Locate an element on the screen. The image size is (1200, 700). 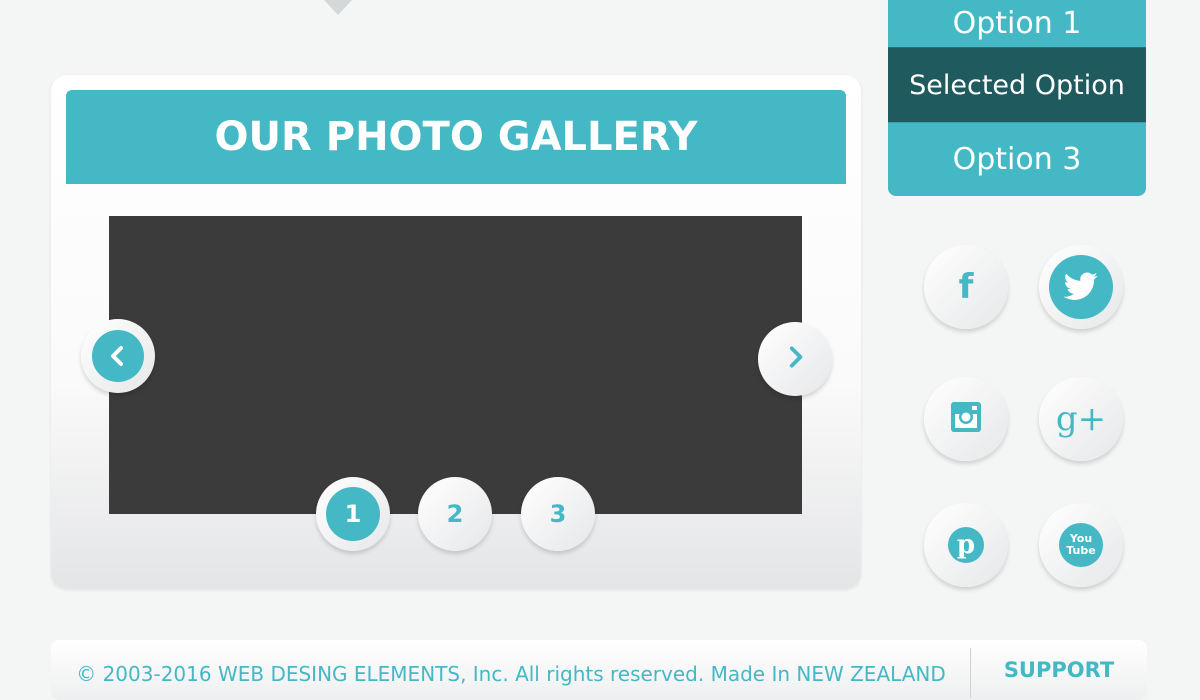
dropdown-menu: Option 1 Selected Option Option 3 is located at coordinates (1017, 98).